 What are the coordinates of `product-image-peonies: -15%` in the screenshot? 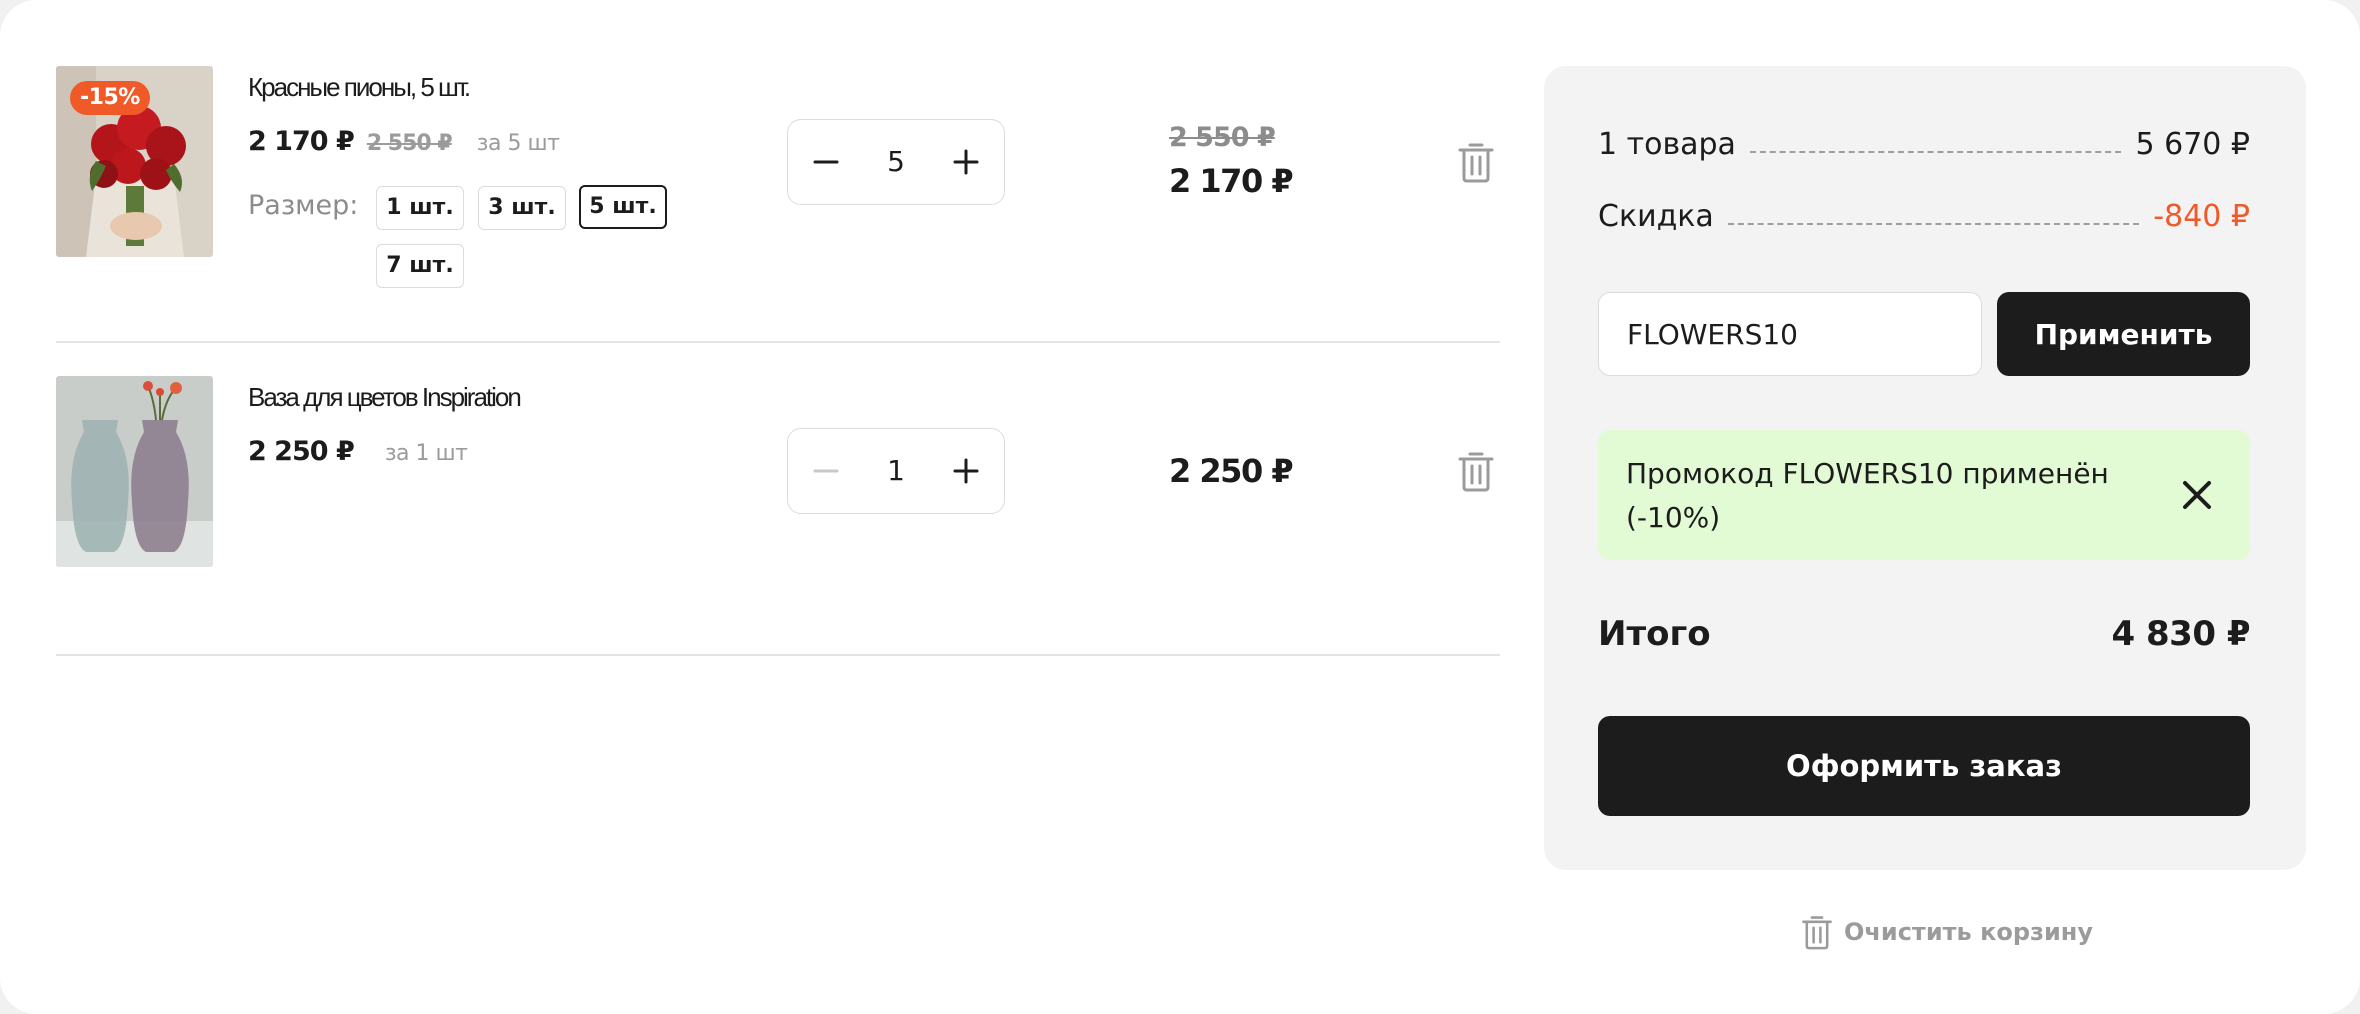 It's located at (134, 161).